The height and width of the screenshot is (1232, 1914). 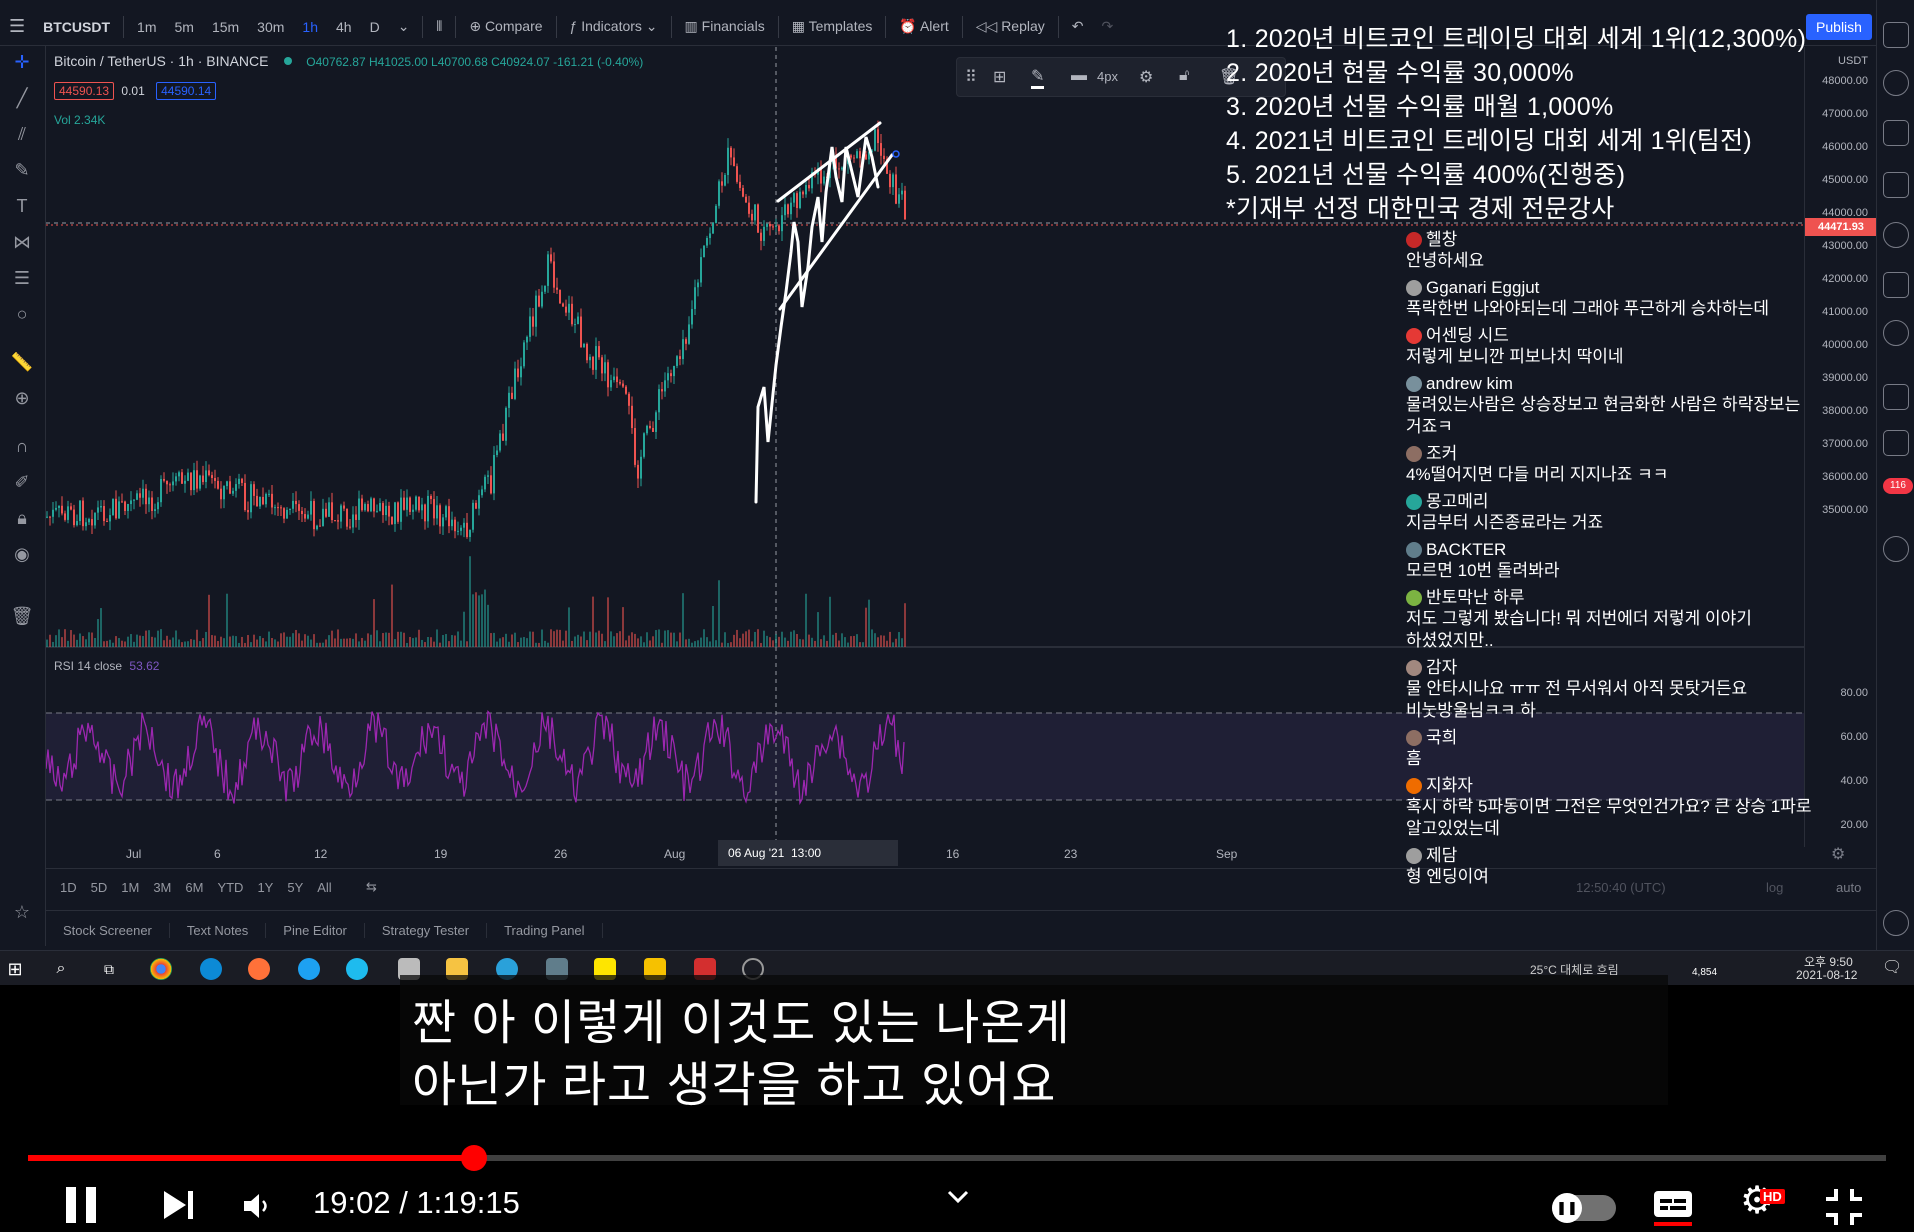 What do you see at coordinates (1107, 76) in the screenshot?
I see `line-width-value: 4px` at bounding box center [1107, 76].